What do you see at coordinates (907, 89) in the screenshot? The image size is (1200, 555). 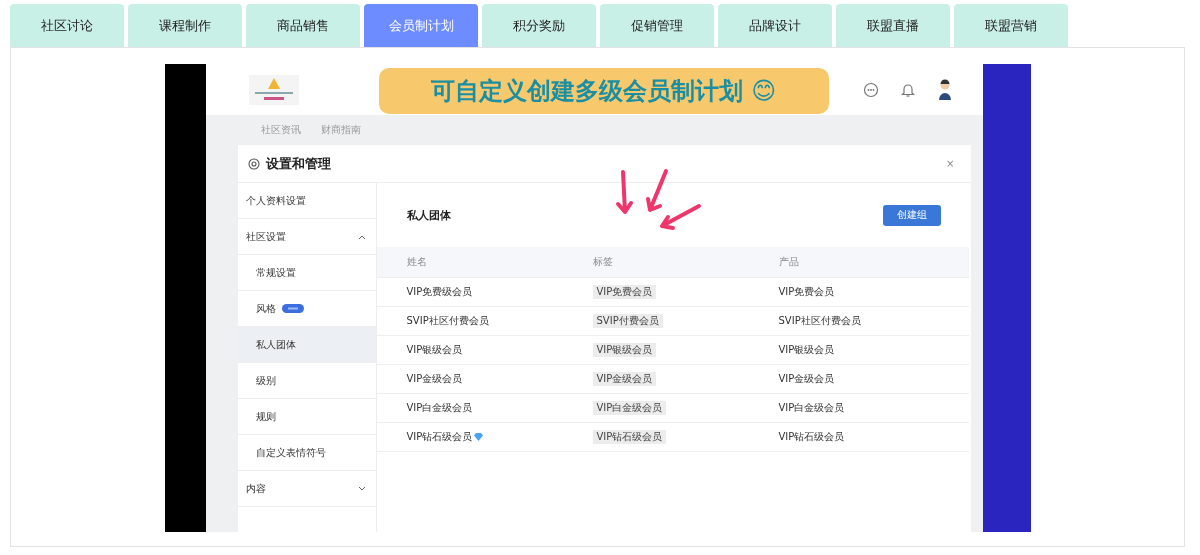 I see `bell-icon` at bounding box center [907, 89].